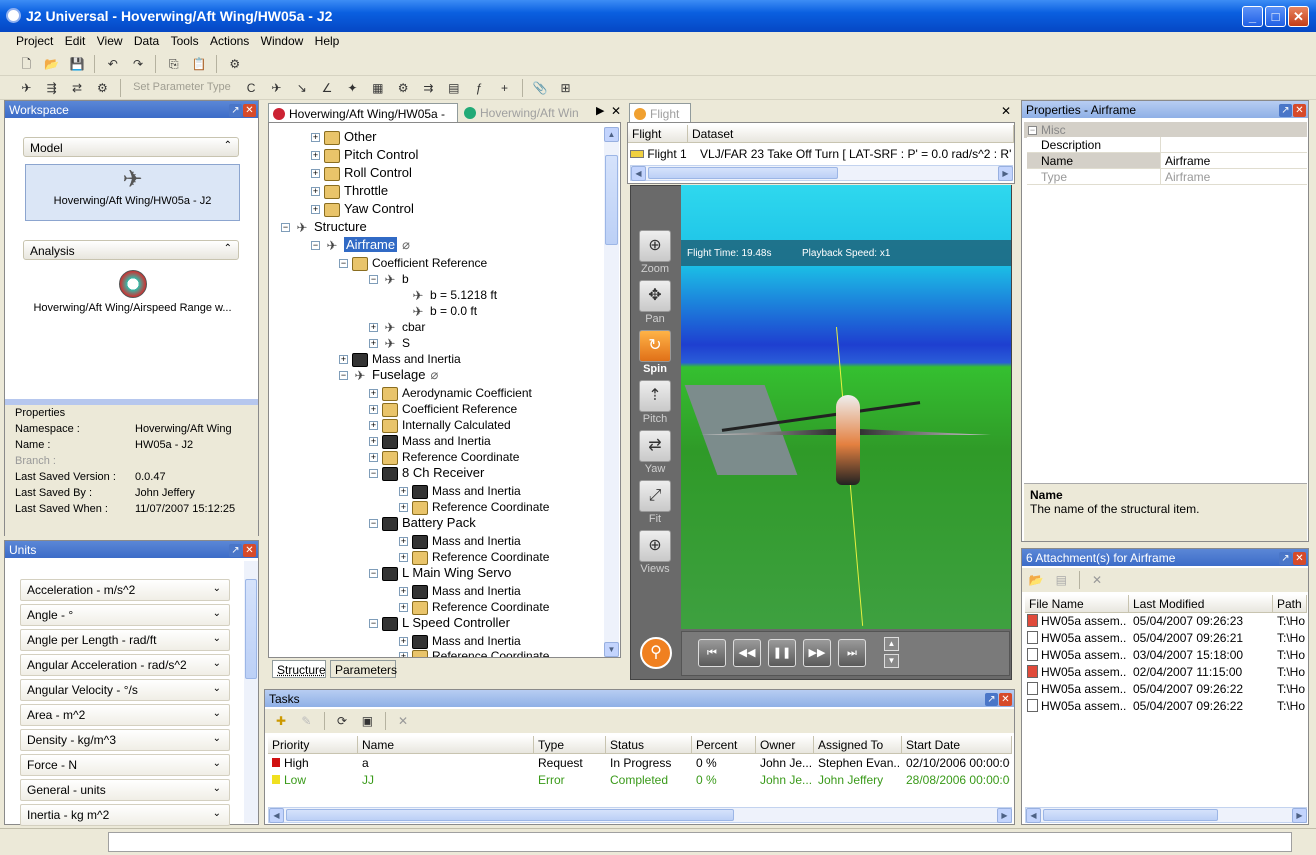 This screenshot has width=1316, height=855. What do you see at coordinates (28, 40) in the screenshot?
I see `menu-project: Project` at bounding box center [28, 40].